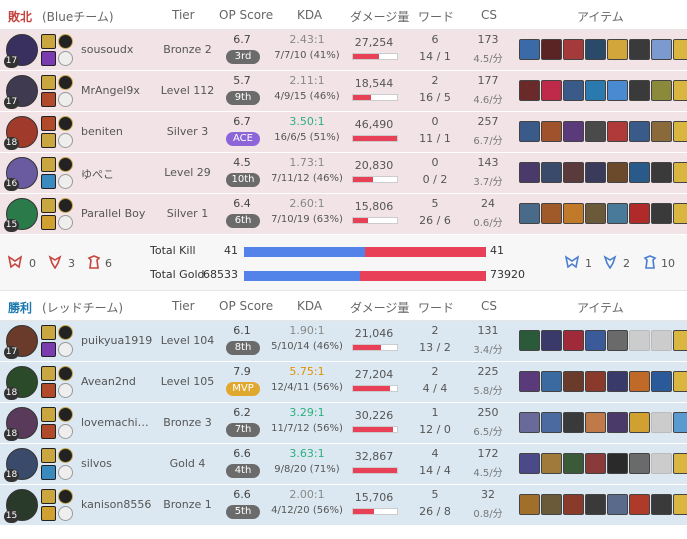 The width and height of the screenshot is (687, 539). I want to click on summoner-name-link: kanison8556, so click(121, 504).